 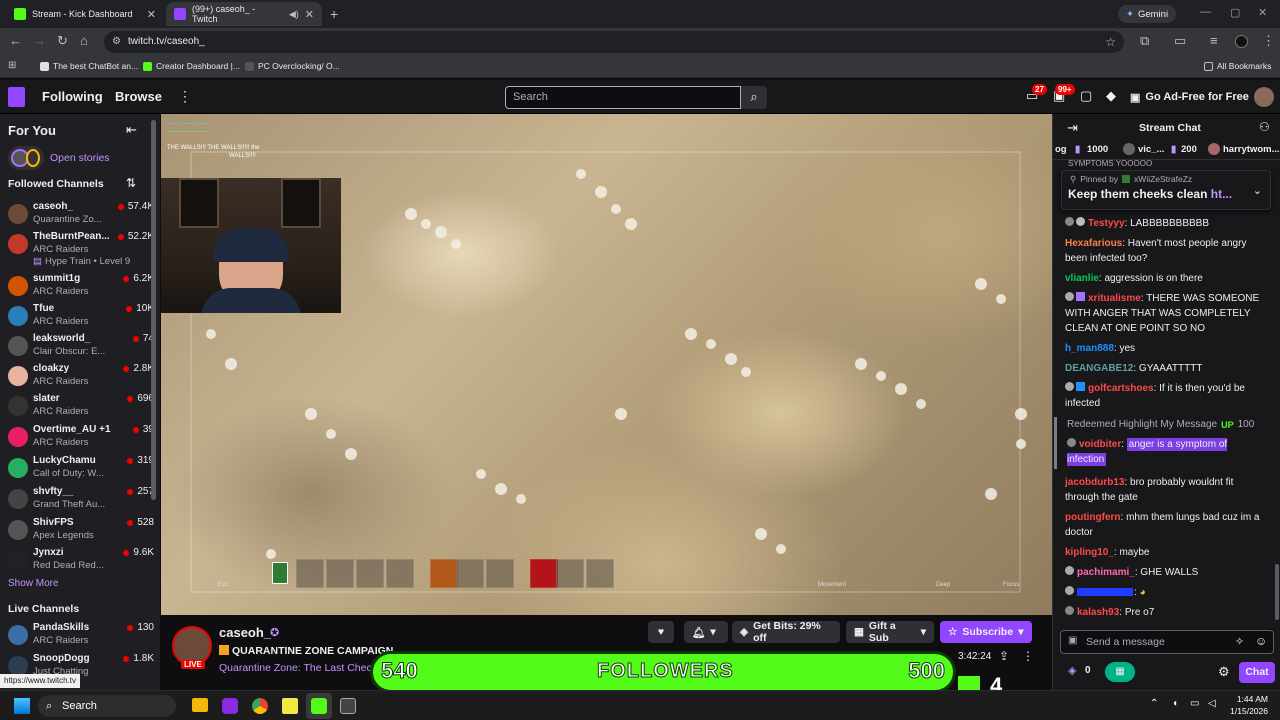 What do you see at coordinates (244, 14) in the screenshot?
I see `tab-twitch: (99+) caseoh_ - Twitch ◀) ✕` at bounding box center [244, 14].